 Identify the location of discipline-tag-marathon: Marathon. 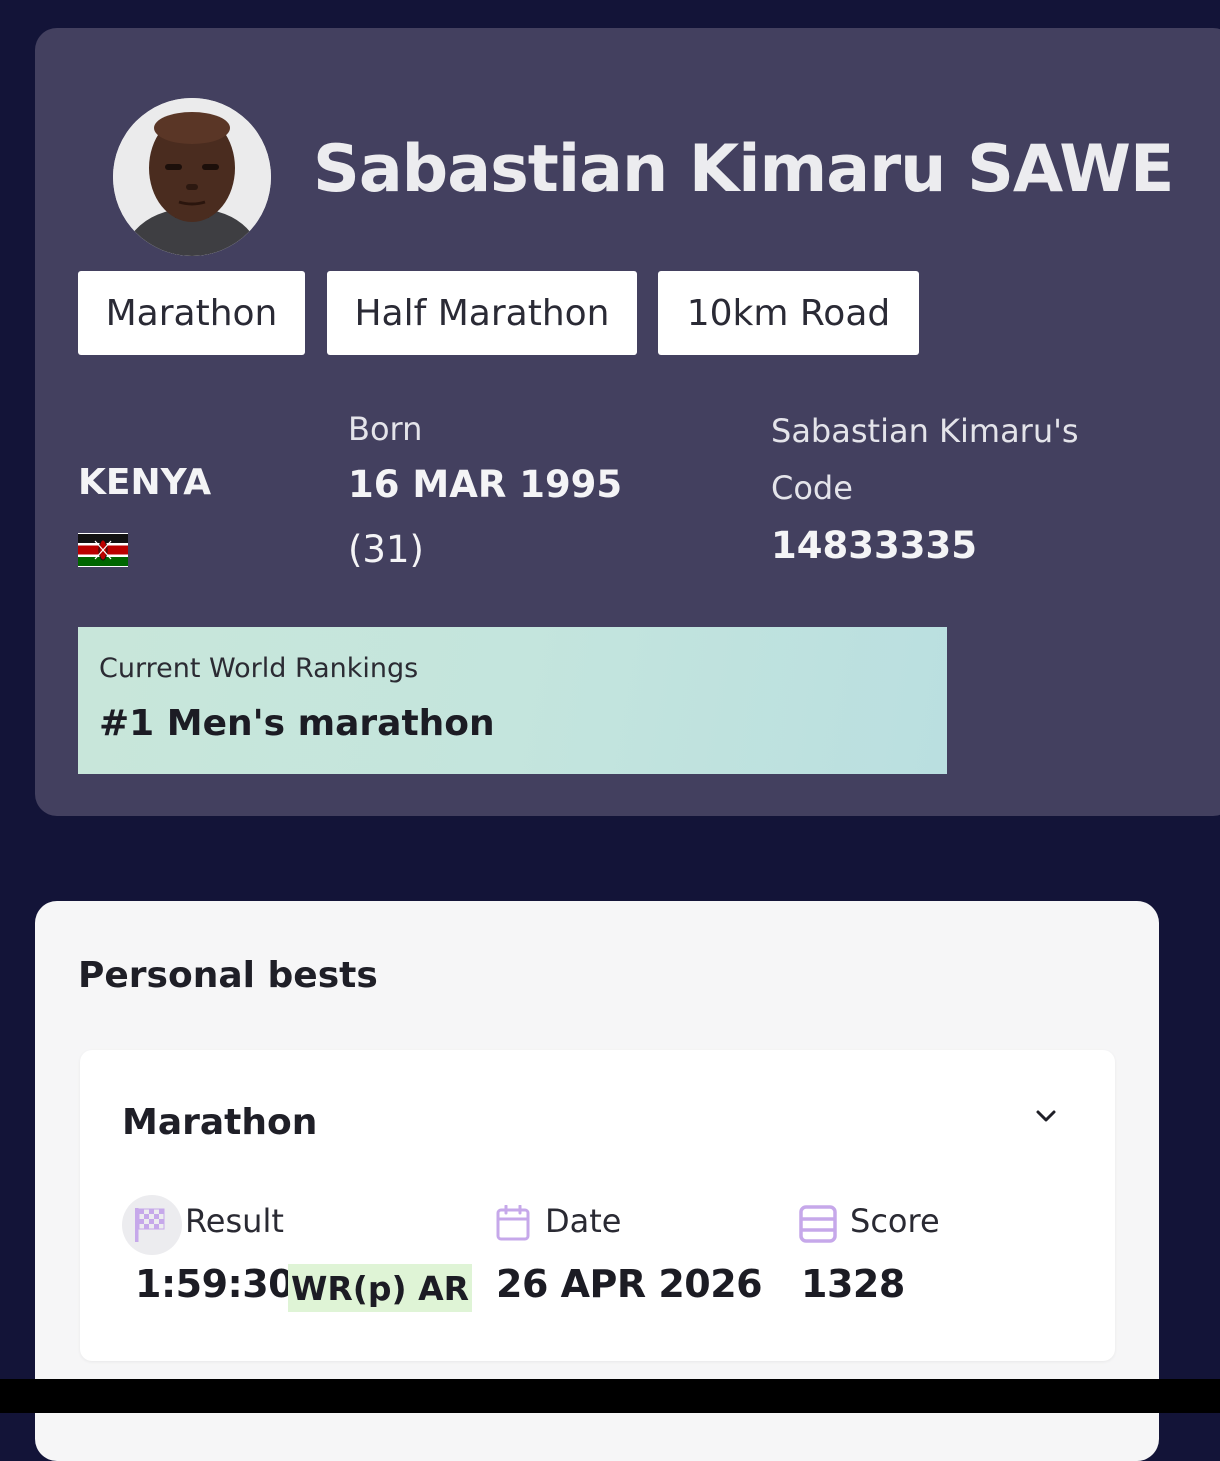
(191, 313).